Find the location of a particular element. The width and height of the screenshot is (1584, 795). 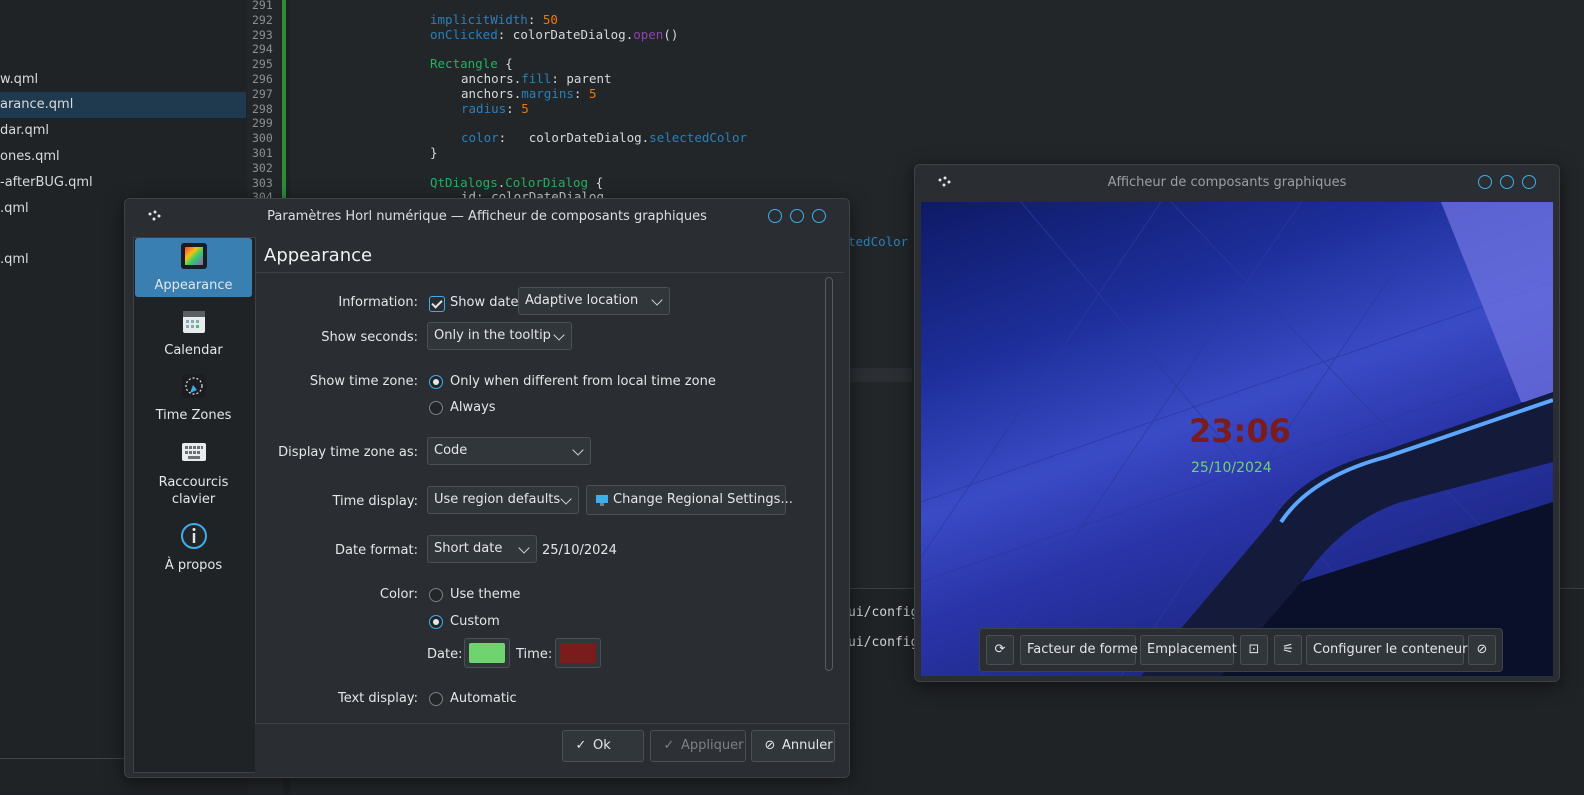

viewer-title: Afficheur de composants graphiques is located at coordinates (1227, 182).